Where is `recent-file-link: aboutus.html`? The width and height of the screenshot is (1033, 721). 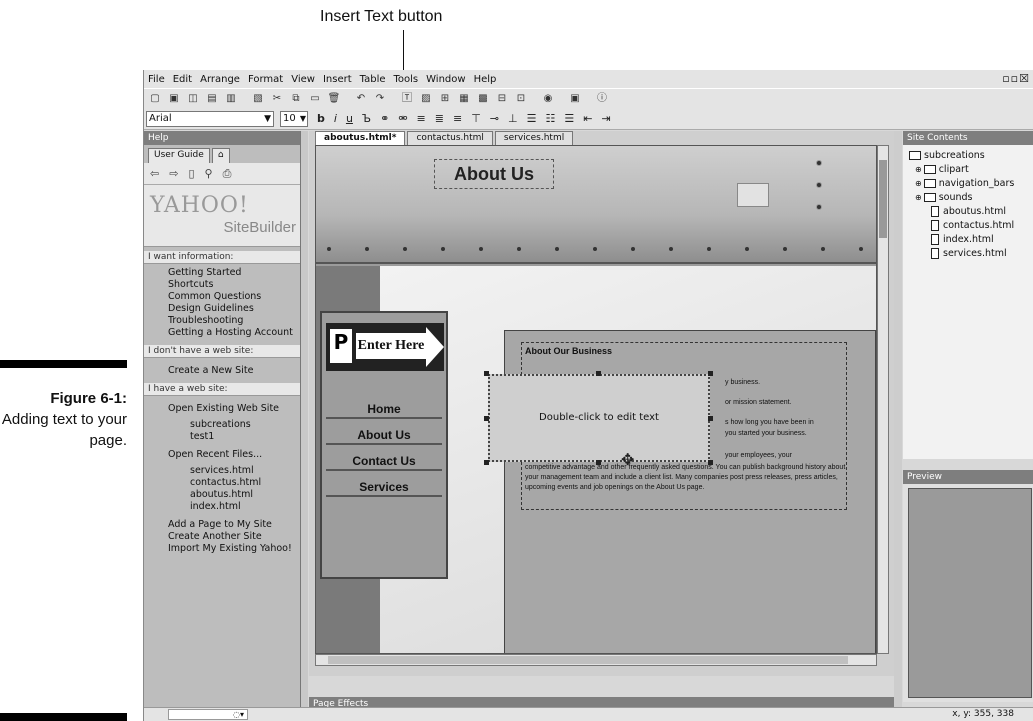 recent-file-link: aboutus.html is located at coordinates (234, 495).